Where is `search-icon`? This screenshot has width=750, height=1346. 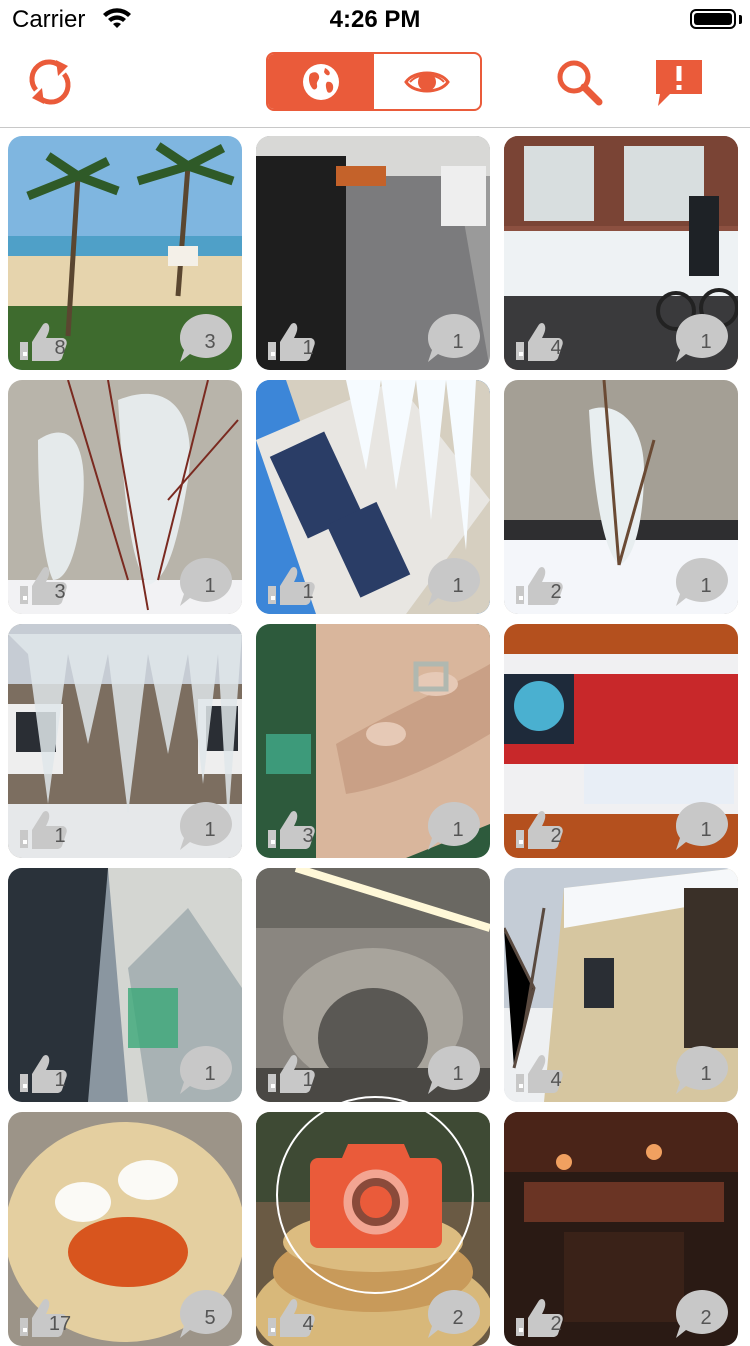 search-icon is located at coordinates (579, 82).